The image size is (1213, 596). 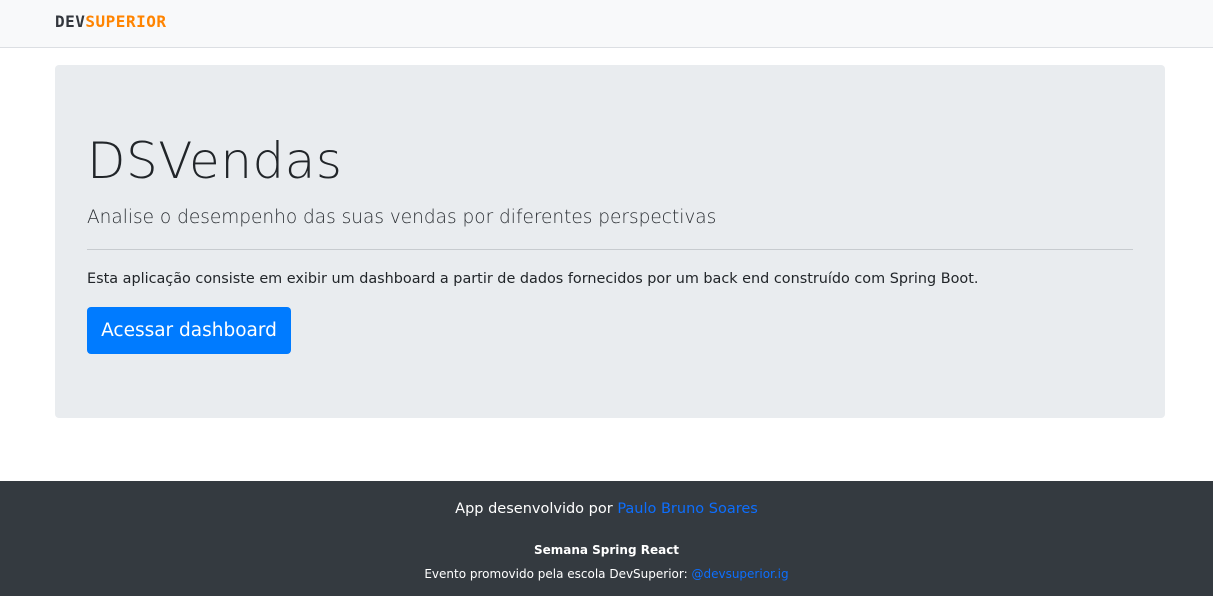 What do you see at coordinates (536, 509) in the screenshot?
I see `footer-credits-prefix: App desenvolvido por` at bounding box center [536, 509].